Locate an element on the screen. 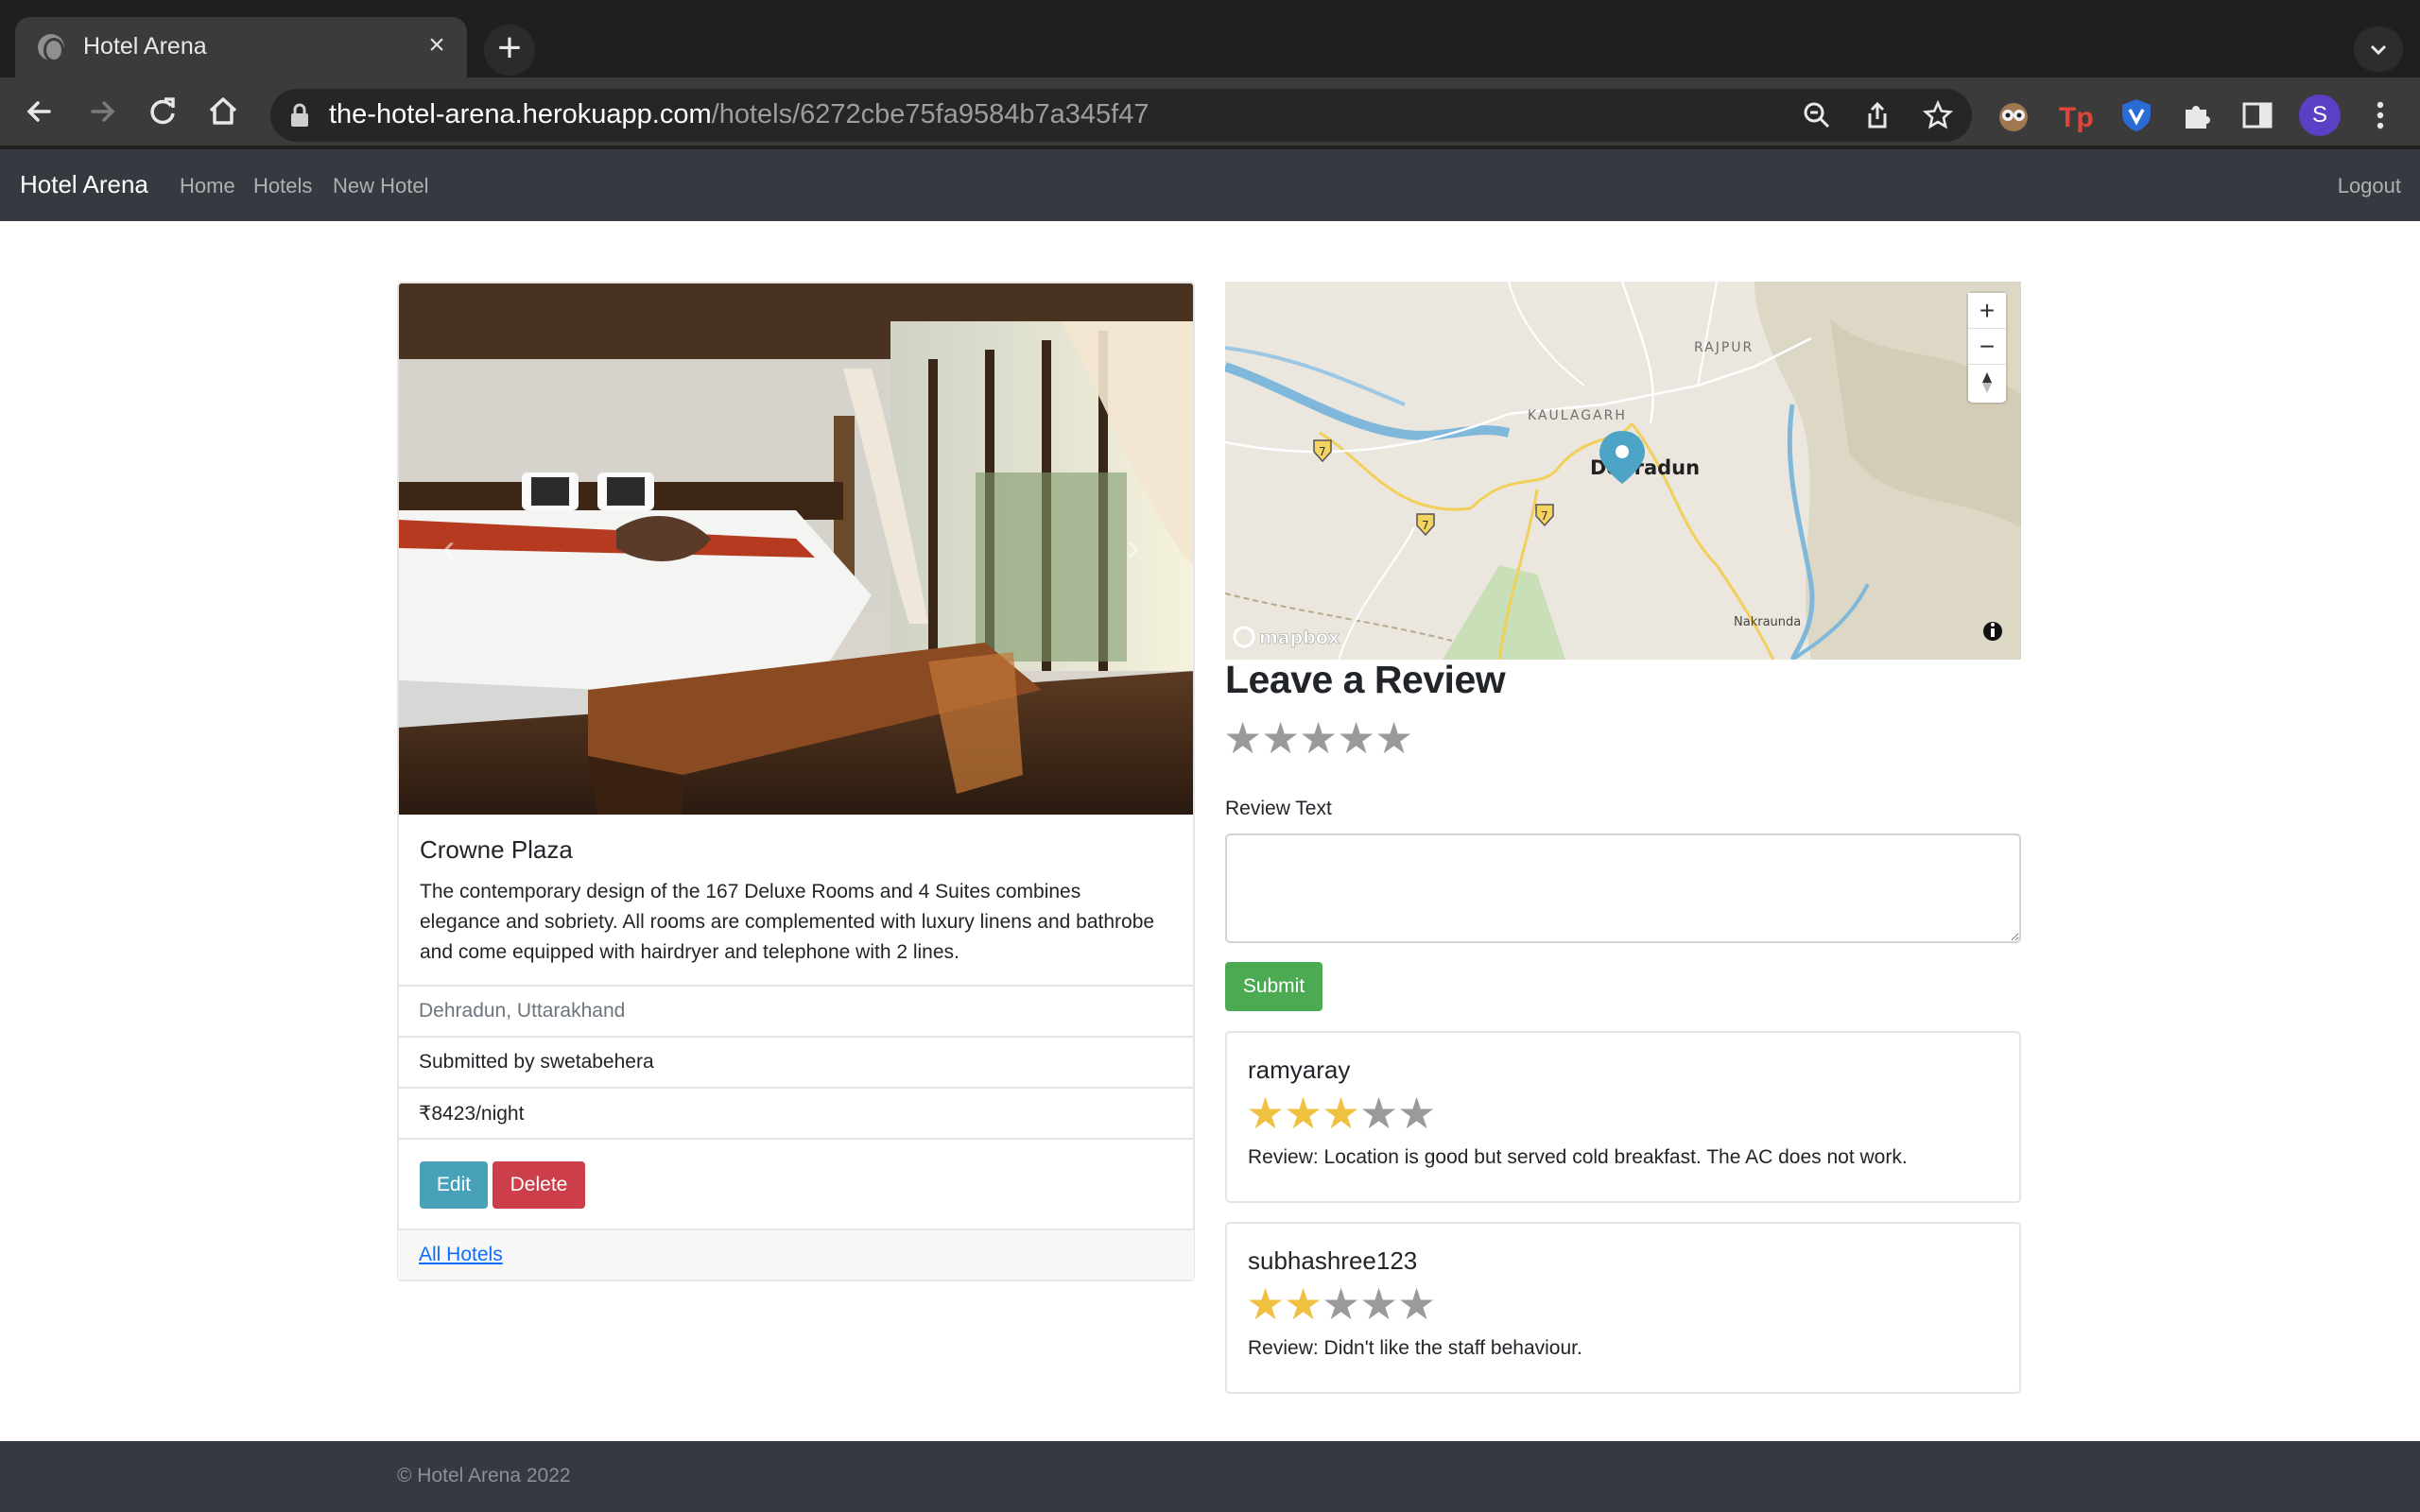  compass-icon is located at coordinates (1987, 382).